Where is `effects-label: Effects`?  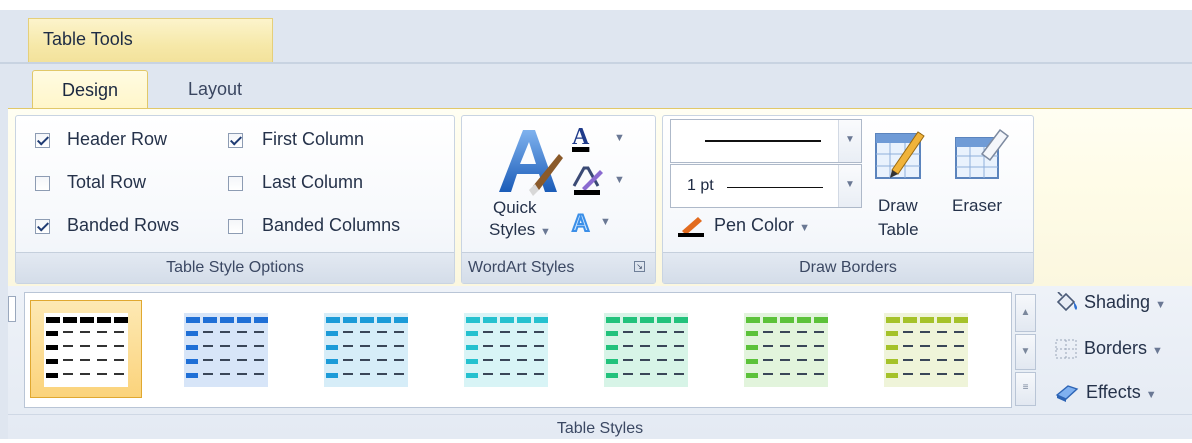
effects-label: Effects is located at coordinates (1113, 392).